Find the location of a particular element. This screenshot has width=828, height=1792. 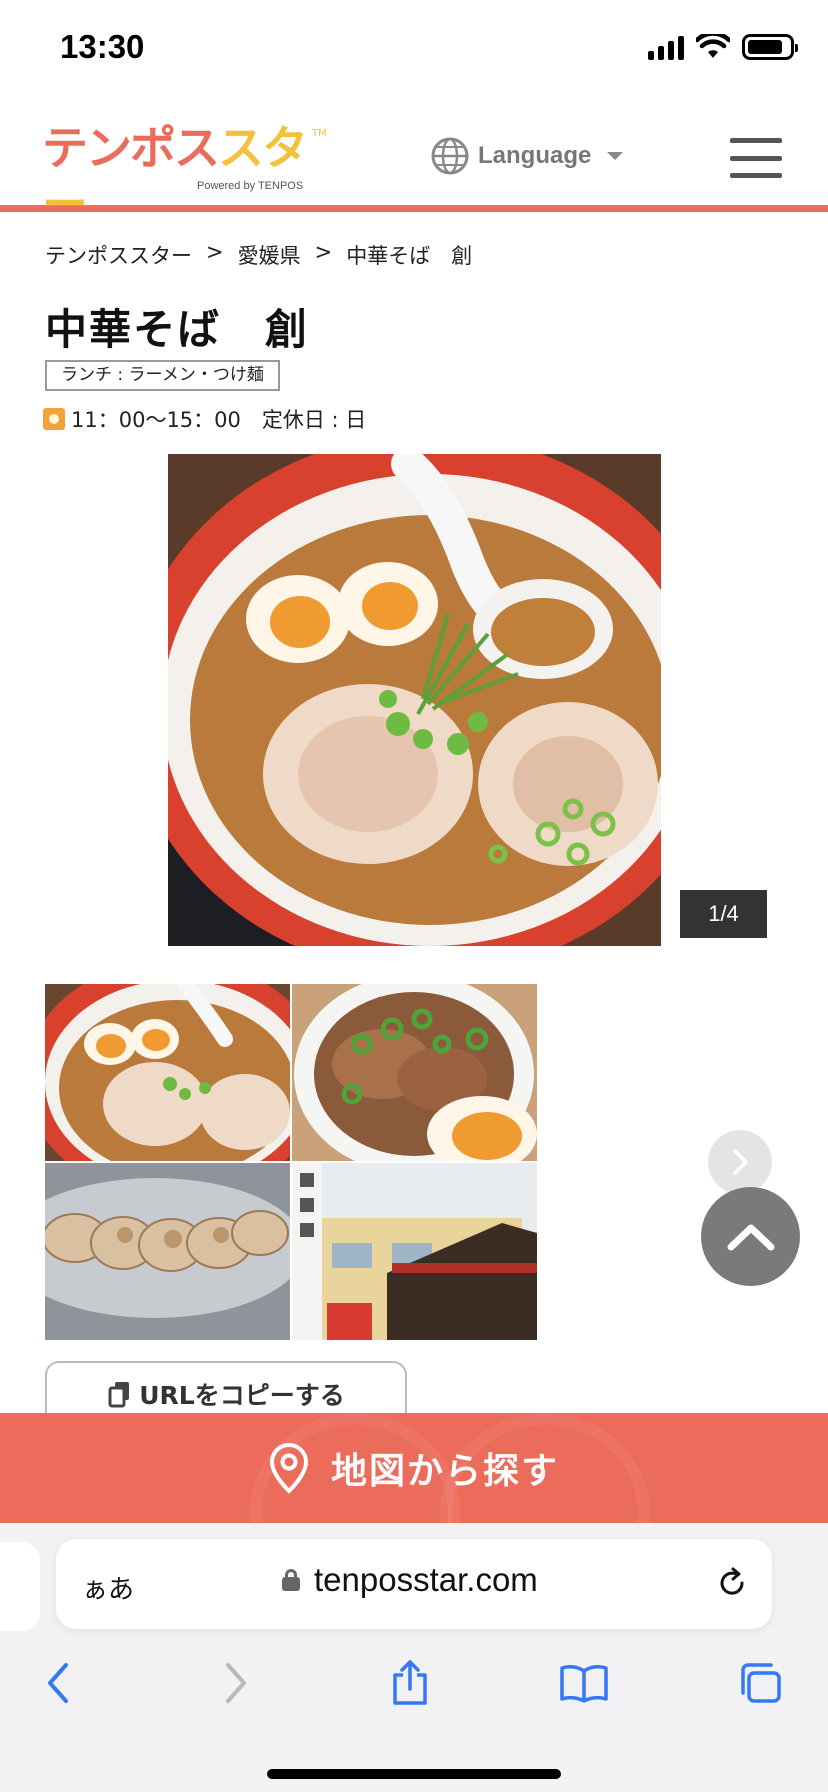

tabs-icon is located at coordinates (761, 1683).